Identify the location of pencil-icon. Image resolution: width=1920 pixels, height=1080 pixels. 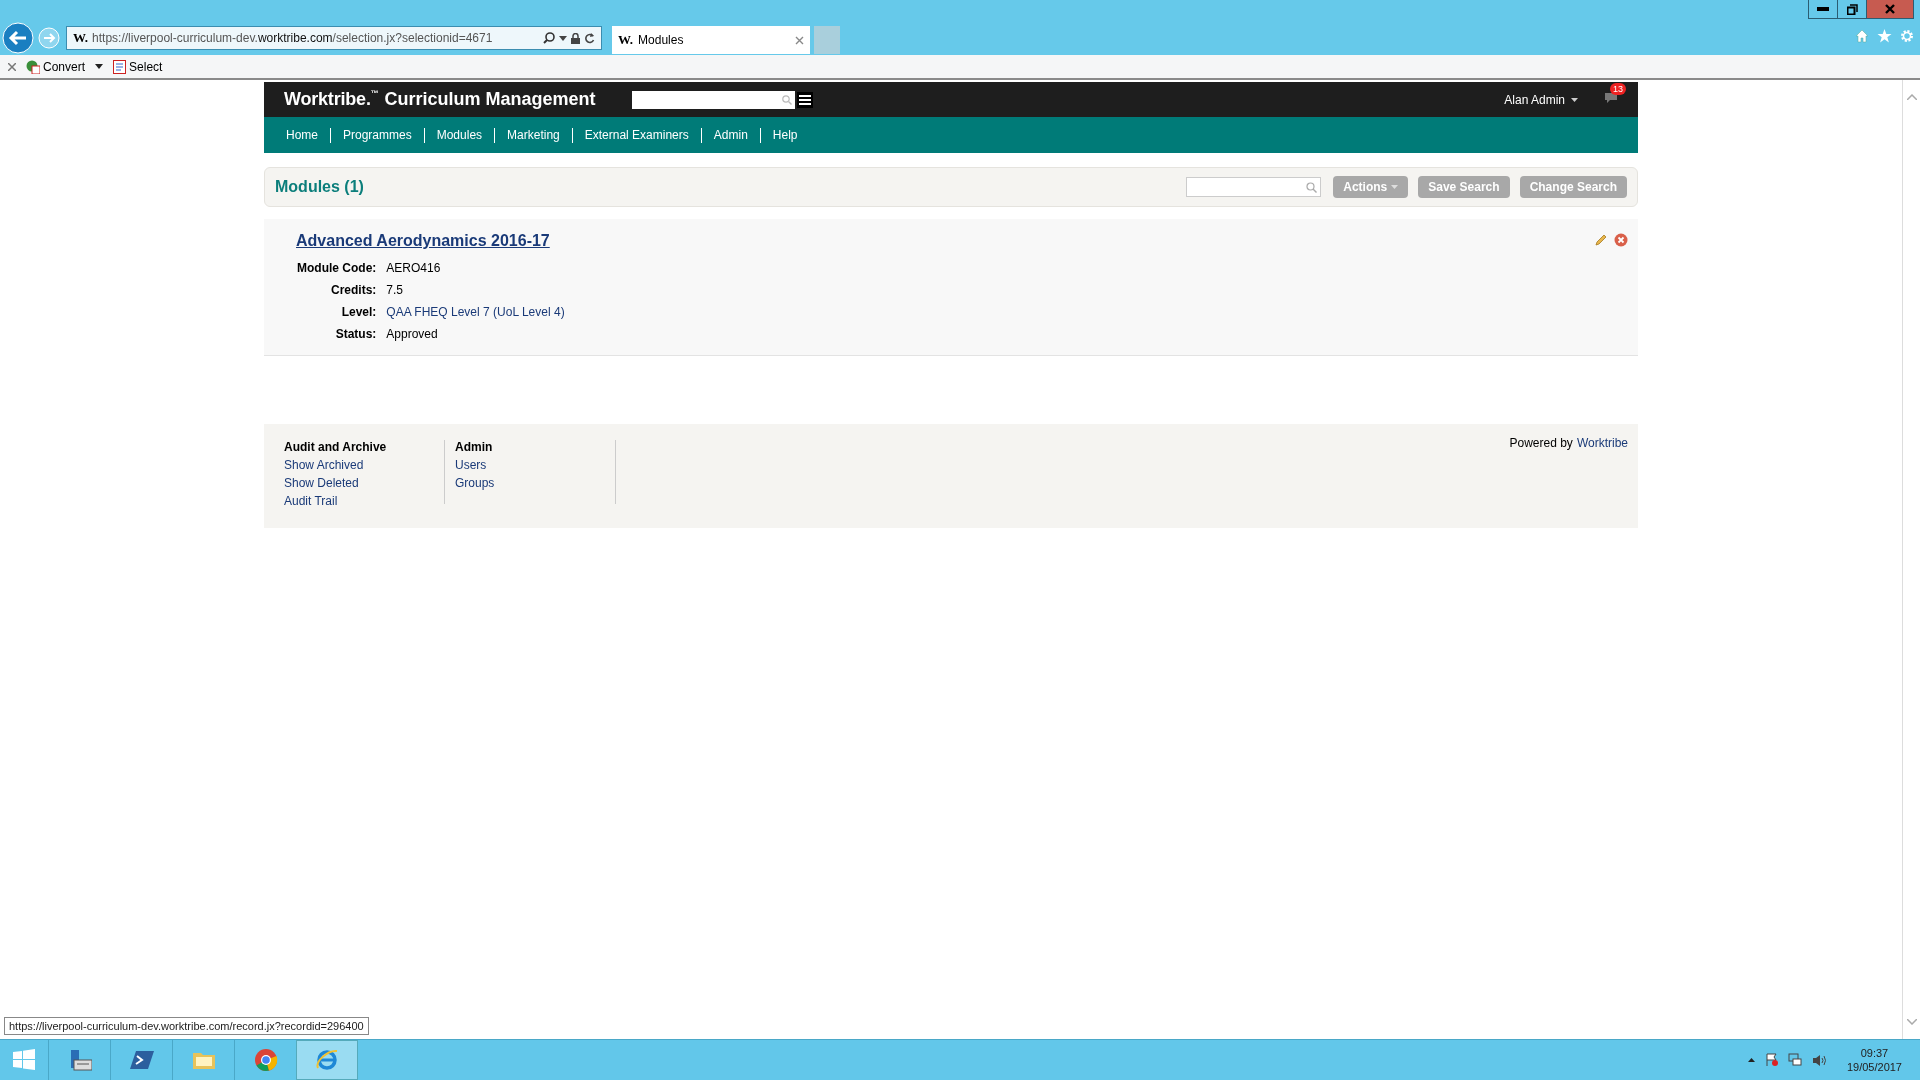
(1601, 240).